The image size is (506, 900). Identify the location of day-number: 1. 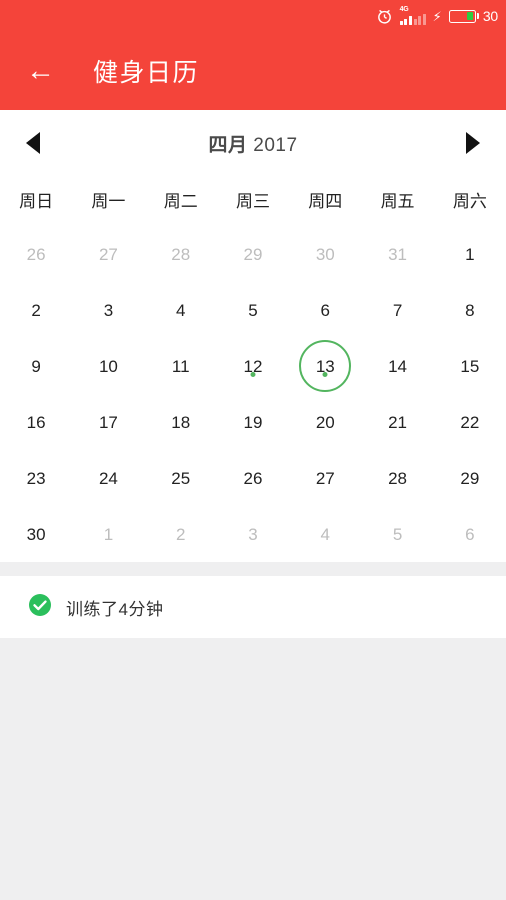
(108, 534).